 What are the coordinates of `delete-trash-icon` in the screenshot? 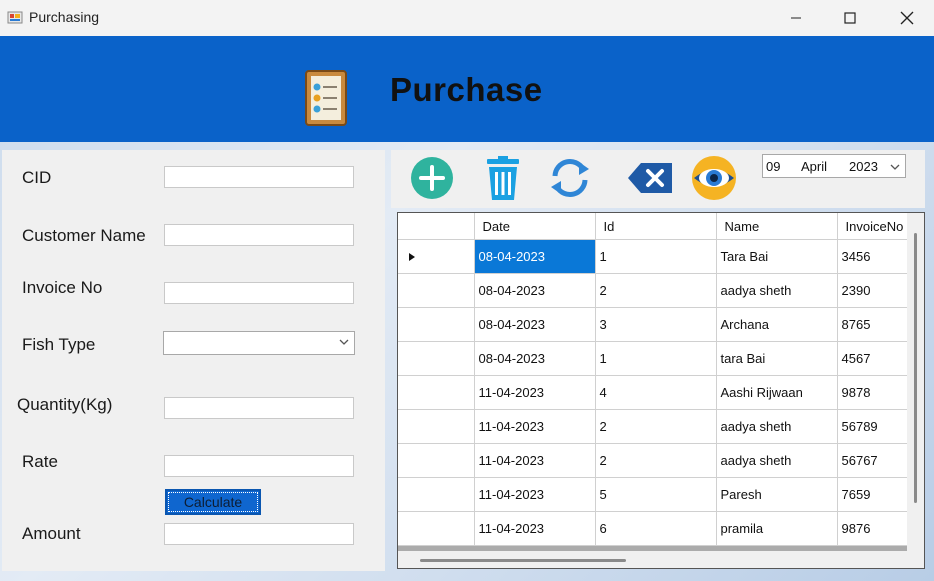 It's located at (503, 178).